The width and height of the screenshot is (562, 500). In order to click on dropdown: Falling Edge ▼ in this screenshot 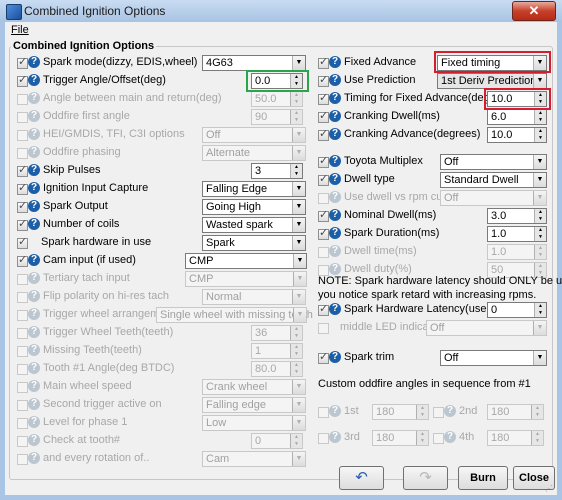, I will do `click(254, 189)`.